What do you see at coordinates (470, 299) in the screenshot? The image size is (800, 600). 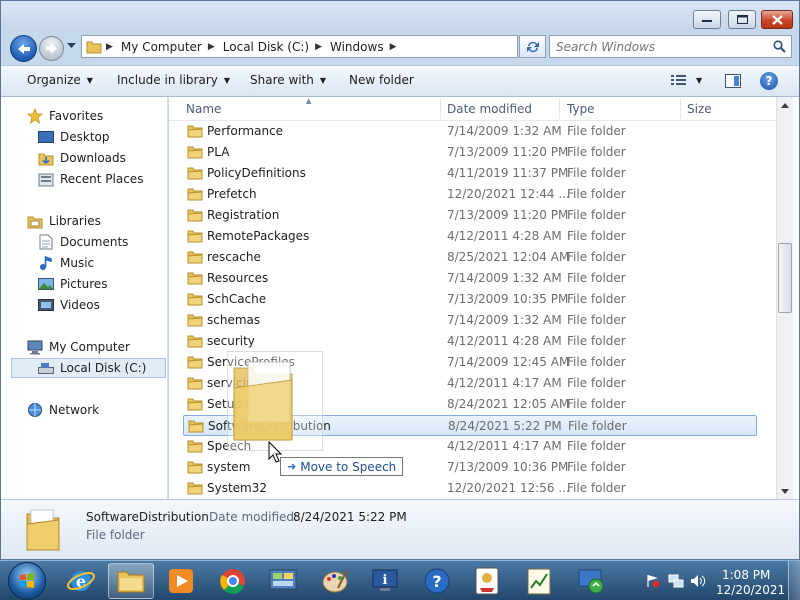 I see `table-row: SchCache 7/13/2009 10:35 PM File folder` at bounding box center [470, 299].